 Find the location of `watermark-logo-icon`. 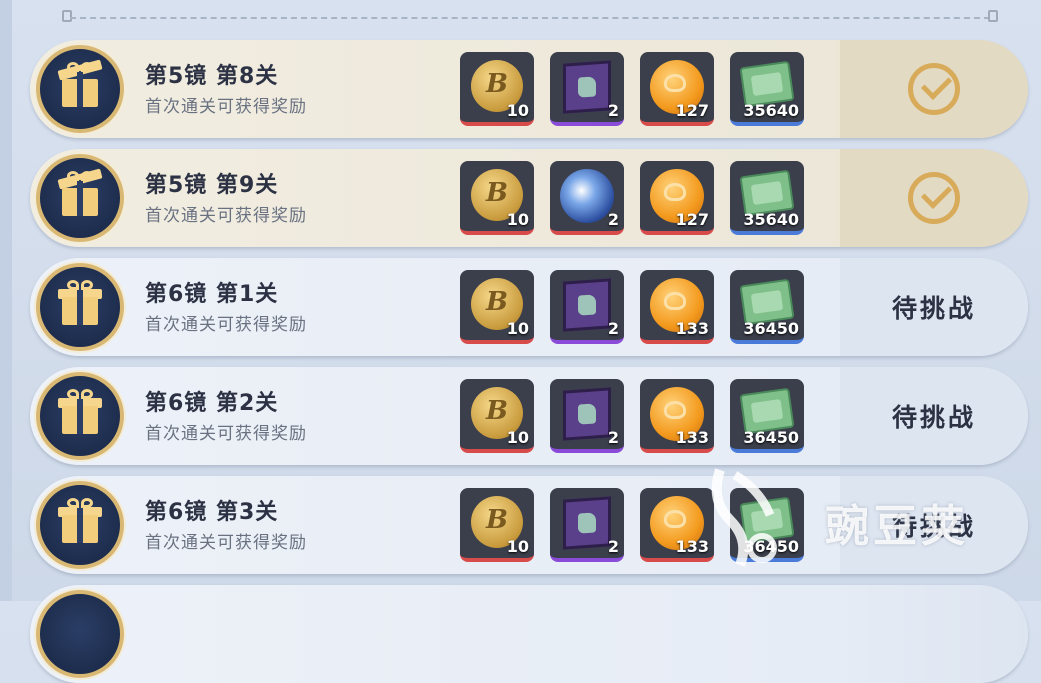

watermark-logo-icon is located at coordinates (744, 517).